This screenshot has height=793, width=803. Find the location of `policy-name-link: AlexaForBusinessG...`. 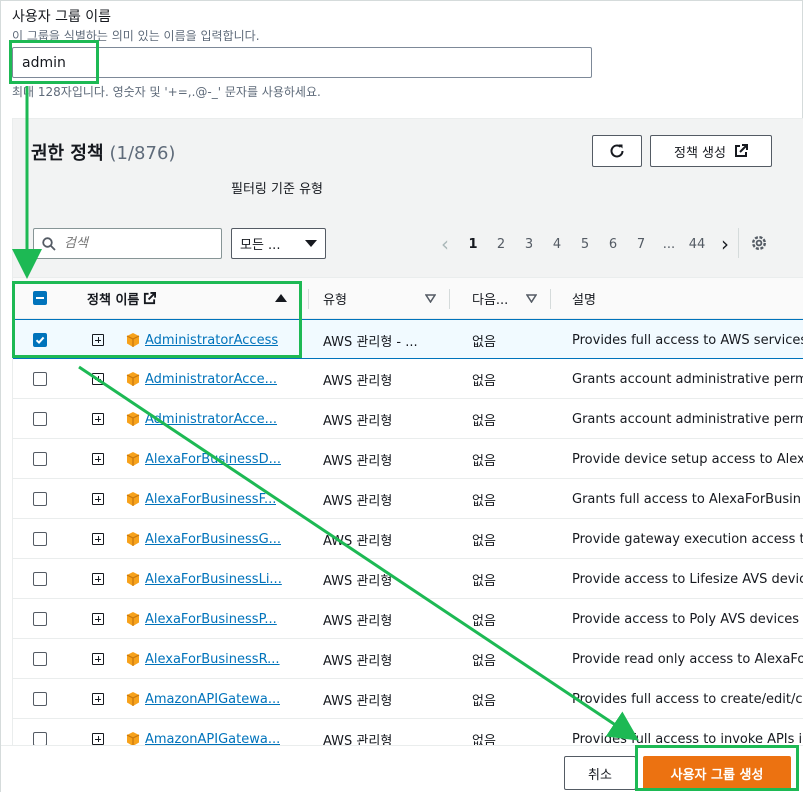

policy-name-link: AlexaForBusinessG... is located at coordinates (213, 539).